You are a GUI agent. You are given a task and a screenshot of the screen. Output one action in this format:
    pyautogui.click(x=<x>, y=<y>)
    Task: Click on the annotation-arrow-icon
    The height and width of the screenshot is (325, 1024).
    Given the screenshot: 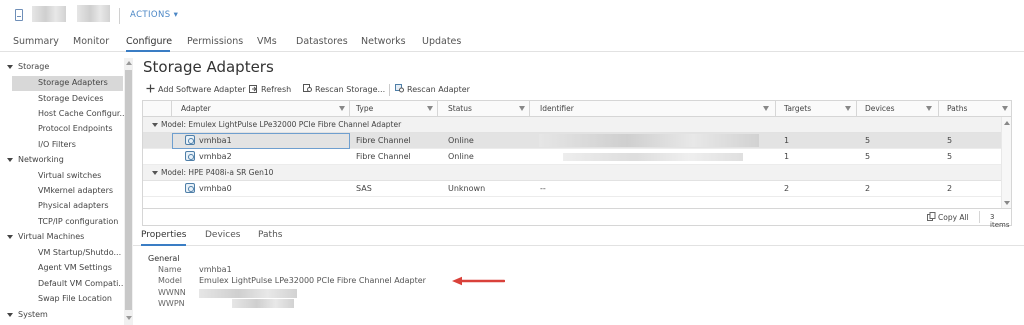 What is the action you would take?
    pyautogui.click(x=478, y=281)
    